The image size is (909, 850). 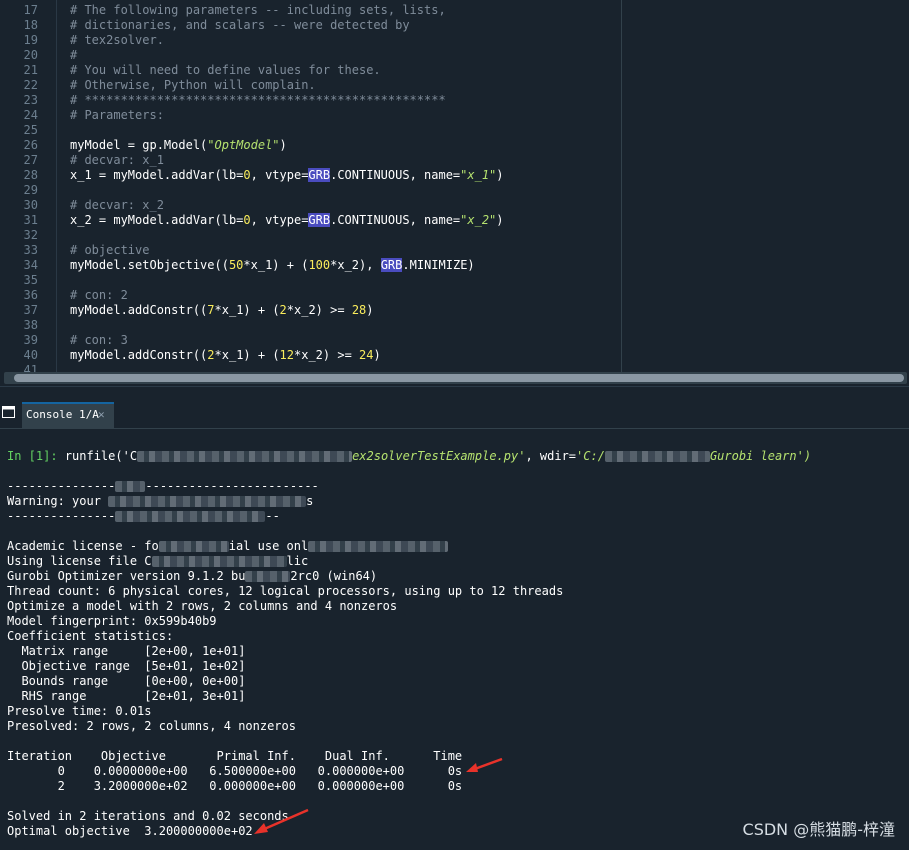 I want to click on output-line: Presolve time: 0.01s, so click(x=79, y=711).